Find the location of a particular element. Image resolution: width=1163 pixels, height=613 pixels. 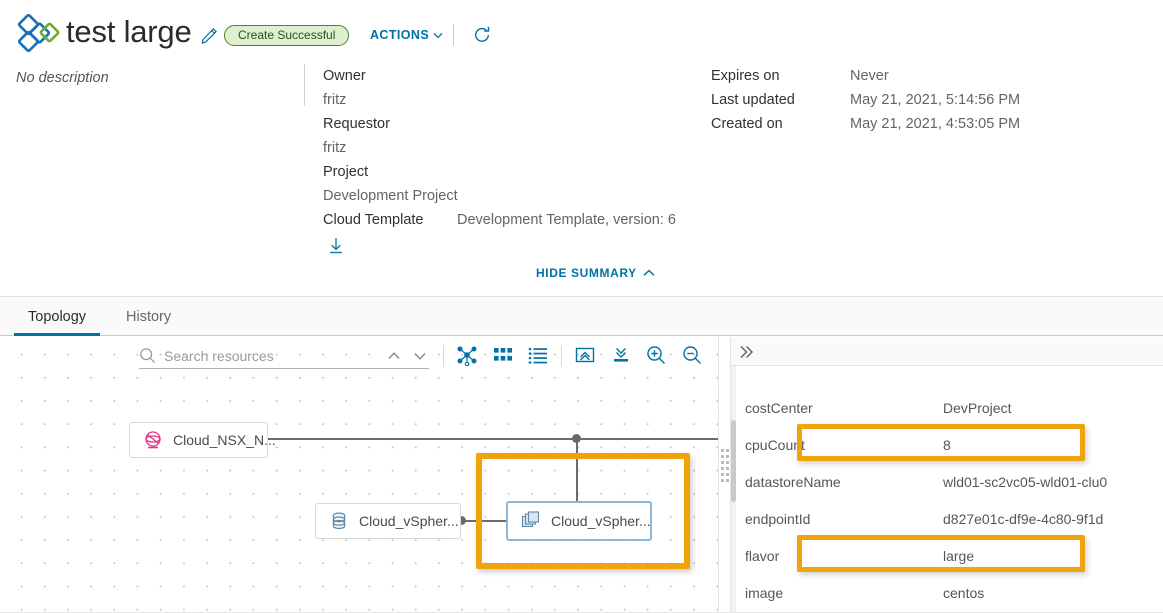

property-value: centos is located at coordinates (964, 592).